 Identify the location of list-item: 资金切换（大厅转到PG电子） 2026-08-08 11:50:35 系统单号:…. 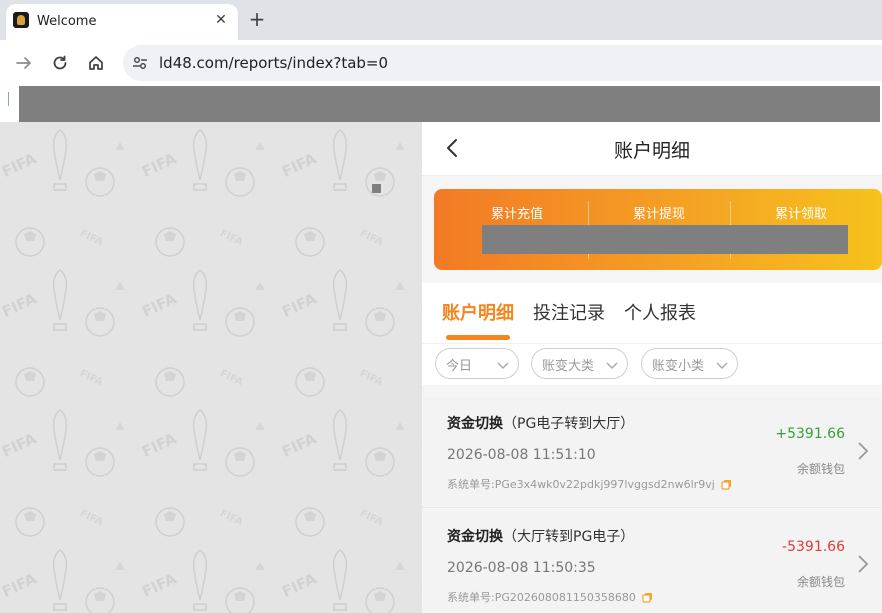
(652, 562).